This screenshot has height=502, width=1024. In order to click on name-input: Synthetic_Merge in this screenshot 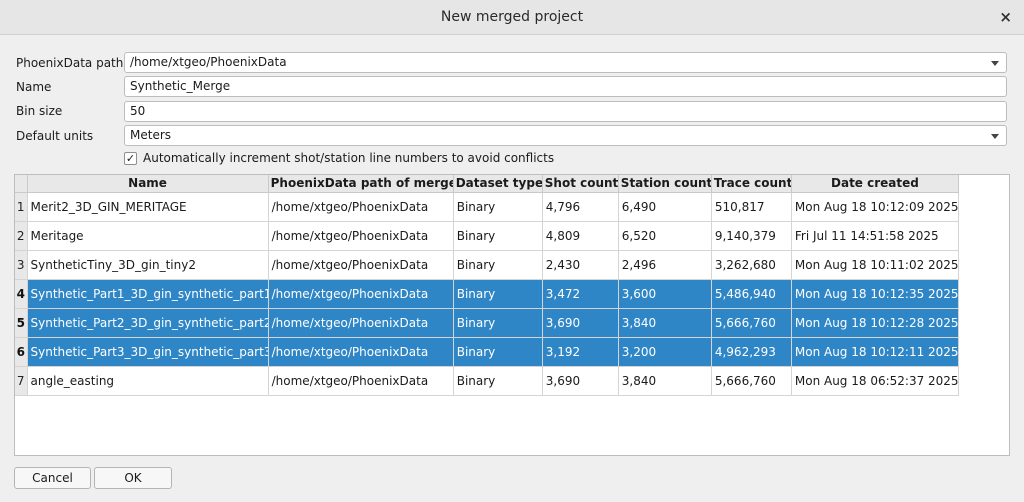, I will do `click(565, 86)`.